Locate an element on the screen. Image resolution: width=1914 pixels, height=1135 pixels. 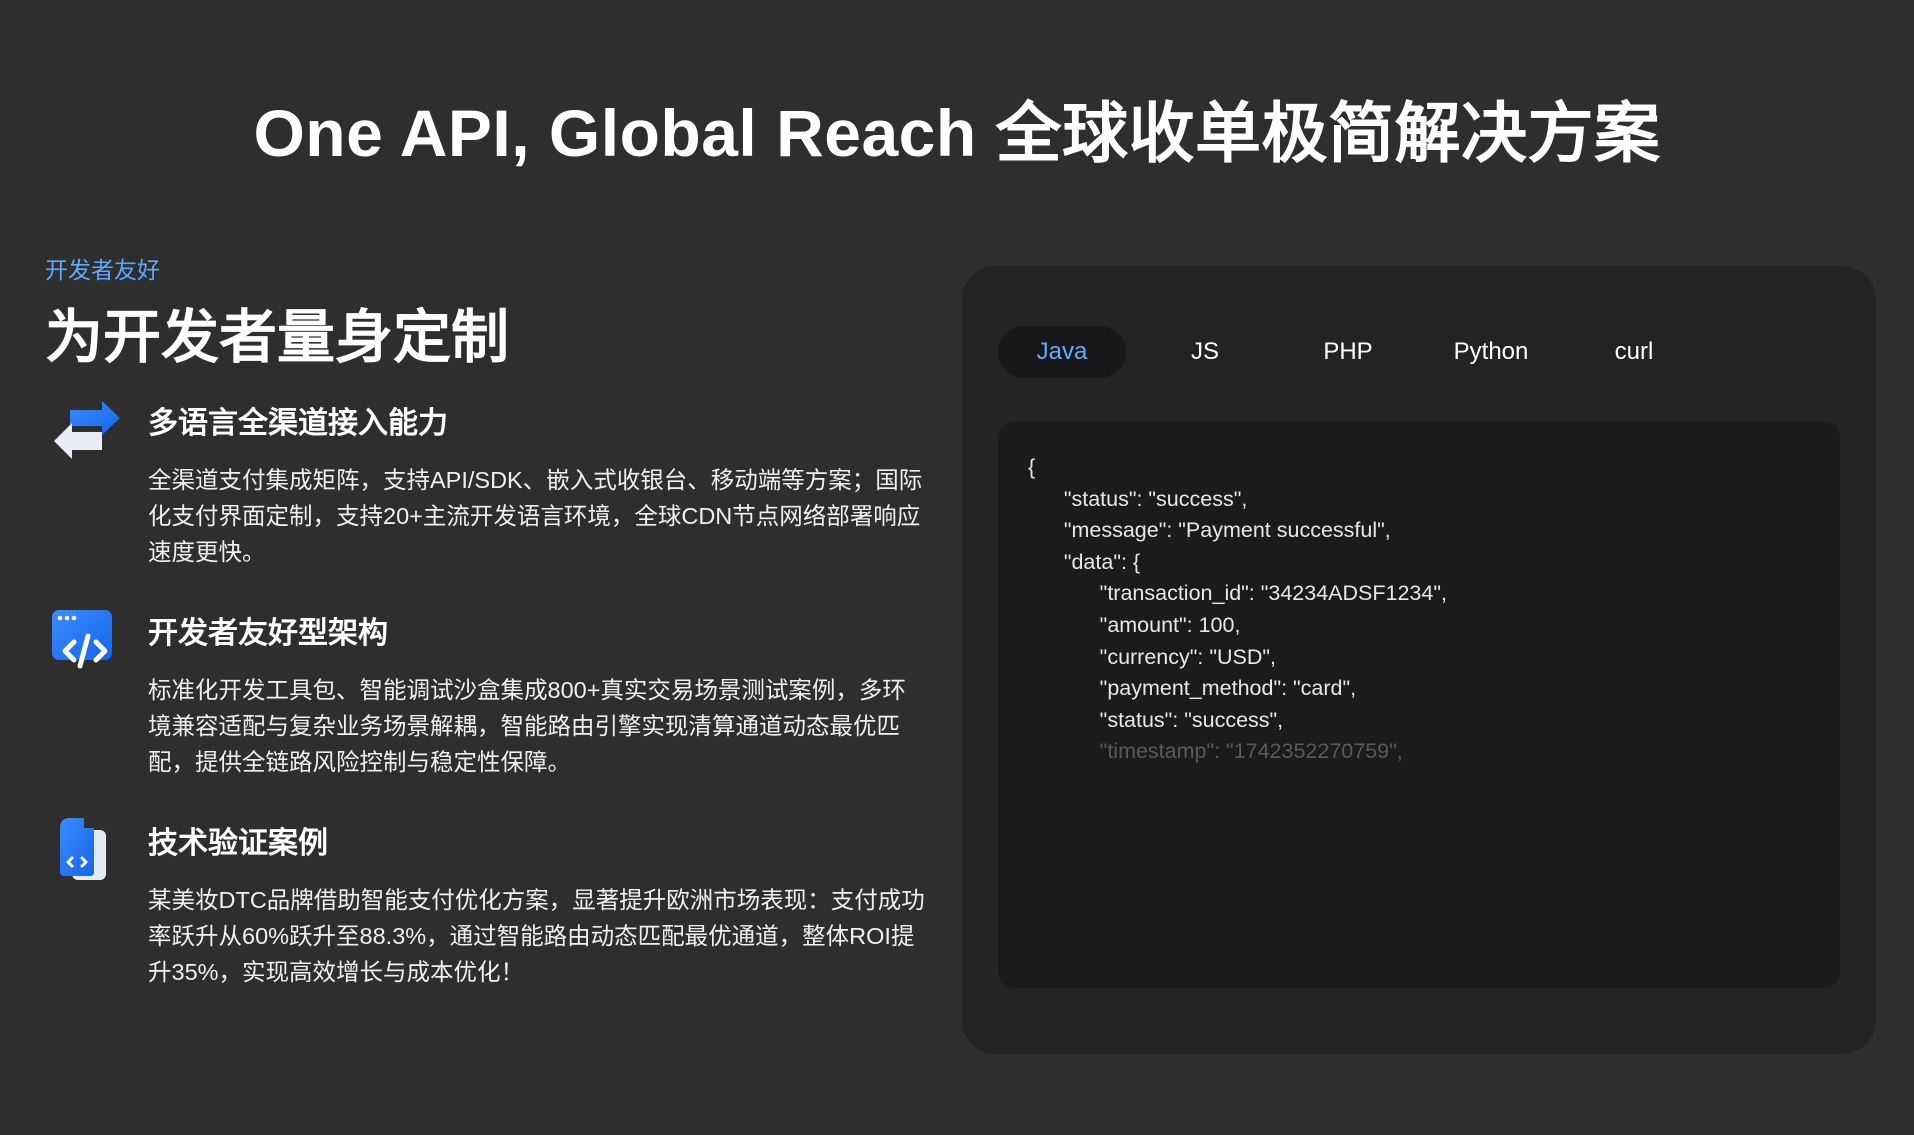
language-tabs: Java JS PHP Python curl is located at coordinates (1355, 352).